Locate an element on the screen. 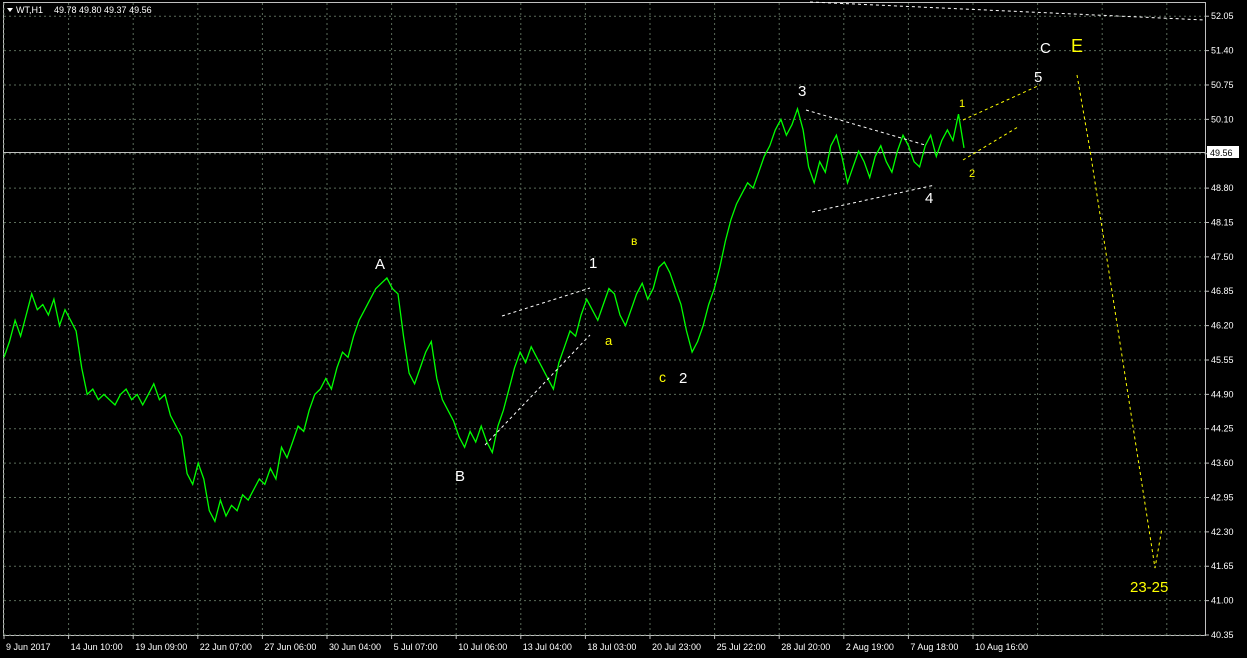  price-tick-label: 42.95 is located at coordinates (1222, 497).